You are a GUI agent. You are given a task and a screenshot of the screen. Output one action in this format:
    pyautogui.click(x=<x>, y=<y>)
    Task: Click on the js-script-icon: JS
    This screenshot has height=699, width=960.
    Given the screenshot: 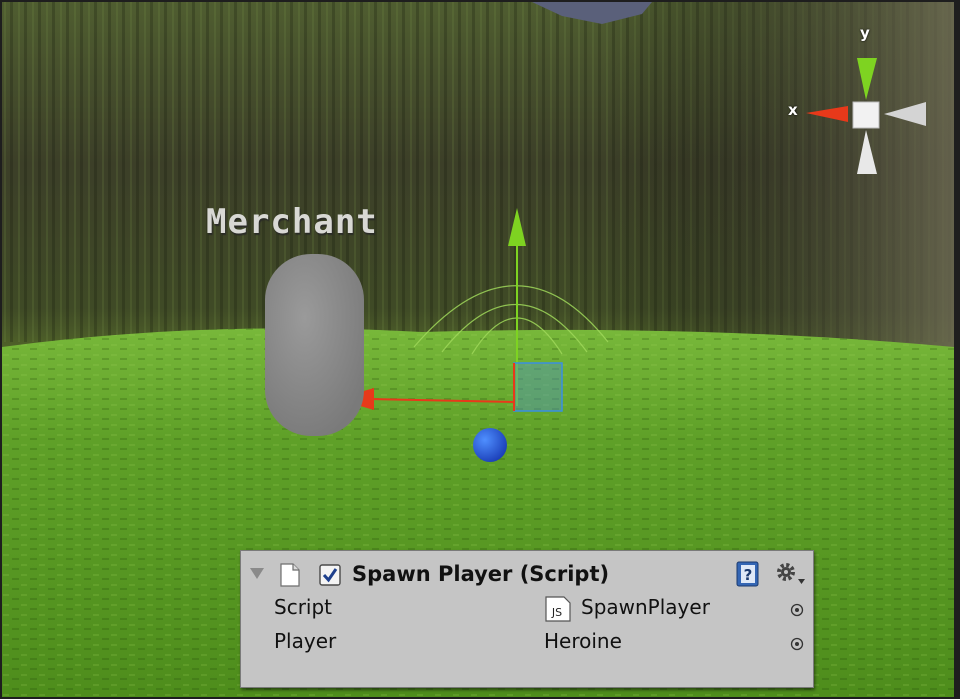 What is the action you would take?
    pyautogui.click(x=558, y=609)
    